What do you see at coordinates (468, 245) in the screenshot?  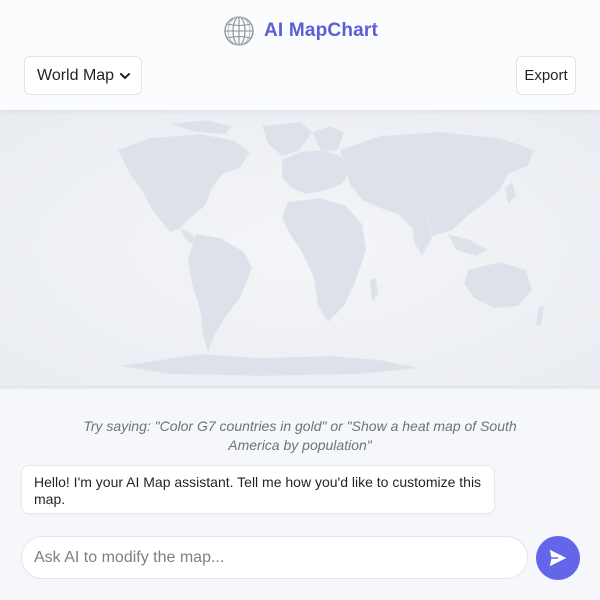 I see `map-region-southeast-asia` at bounding box center [468, 245].